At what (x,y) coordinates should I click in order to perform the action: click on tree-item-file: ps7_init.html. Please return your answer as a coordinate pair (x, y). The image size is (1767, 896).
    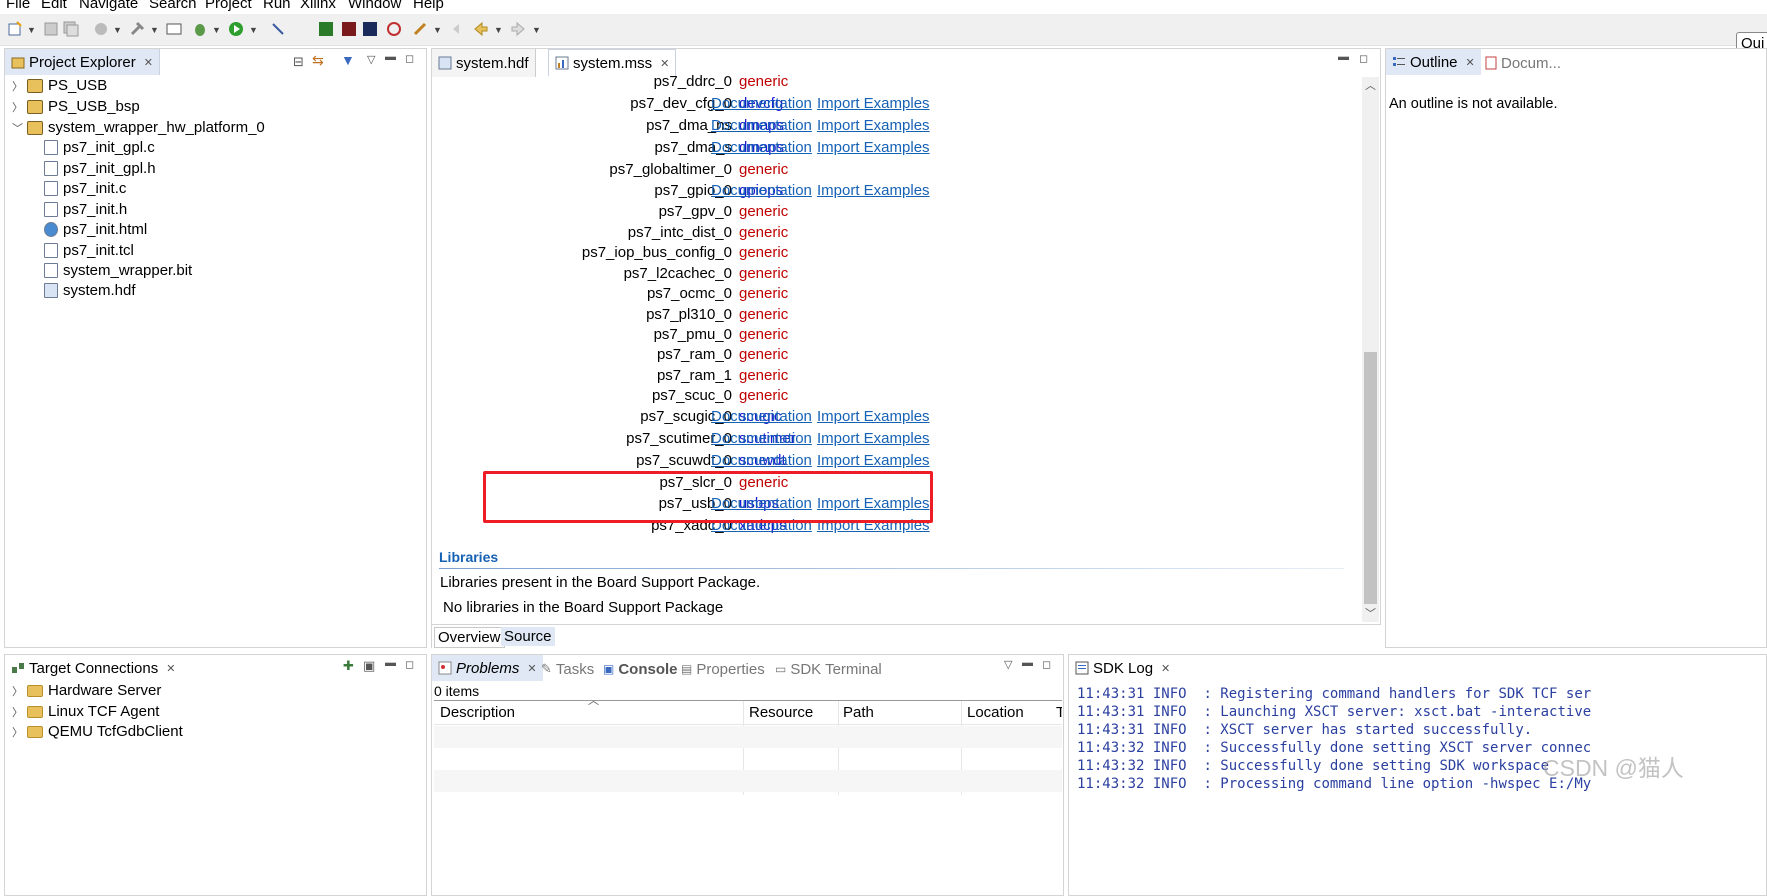
    Looking at the image, I should click on (95, 229).